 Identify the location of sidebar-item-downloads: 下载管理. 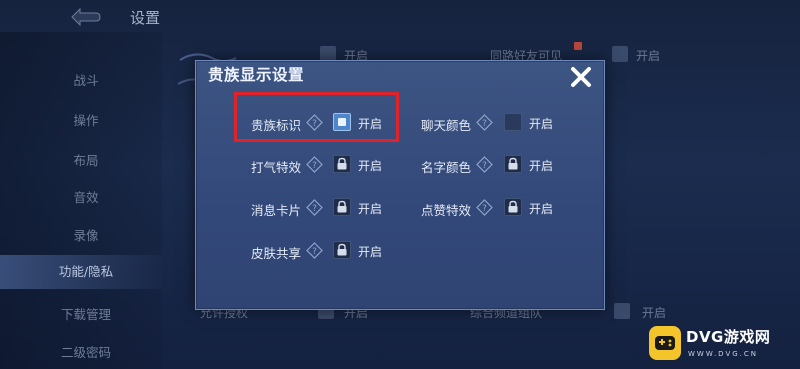
(81, 313).